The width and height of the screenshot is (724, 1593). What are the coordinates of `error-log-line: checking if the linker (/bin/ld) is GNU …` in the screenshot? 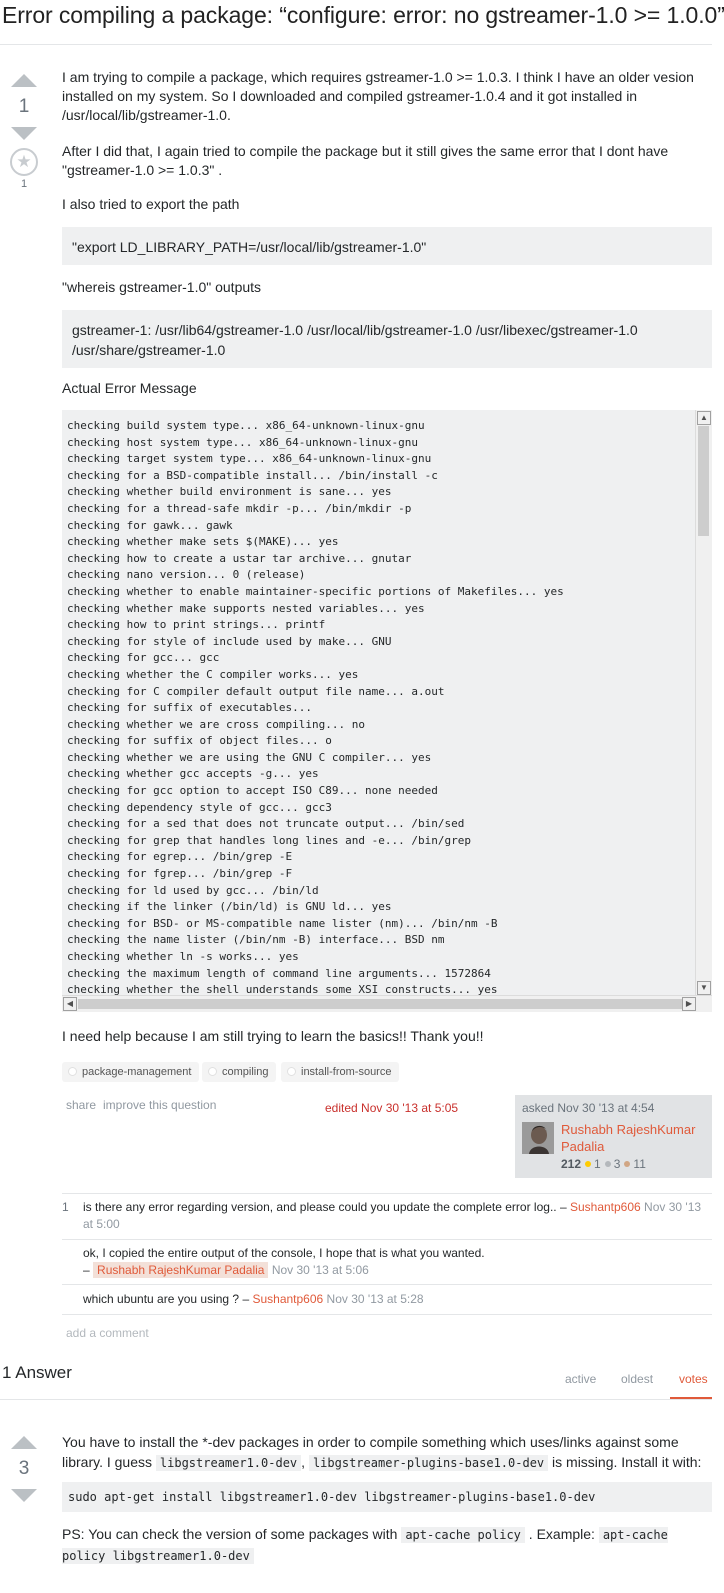 It's located at (229, 907).